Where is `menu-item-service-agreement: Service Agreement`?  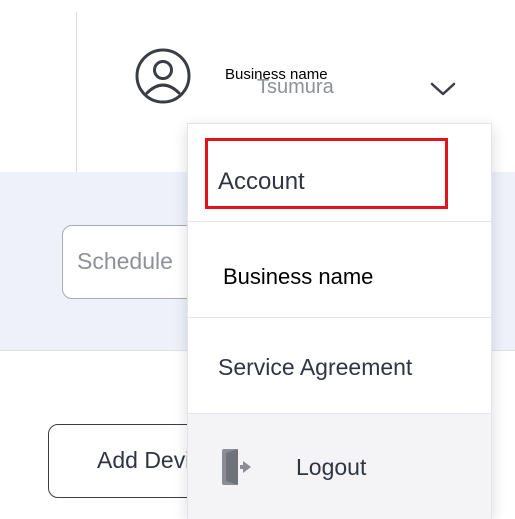
menu-item-service-agreement: Service Agreement is located at coordinates (339, 366).